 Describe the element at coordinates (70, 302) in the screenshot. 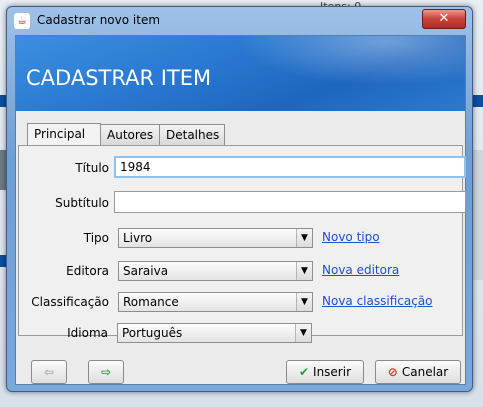

I see `classificacao-label: Classificação` at that location.